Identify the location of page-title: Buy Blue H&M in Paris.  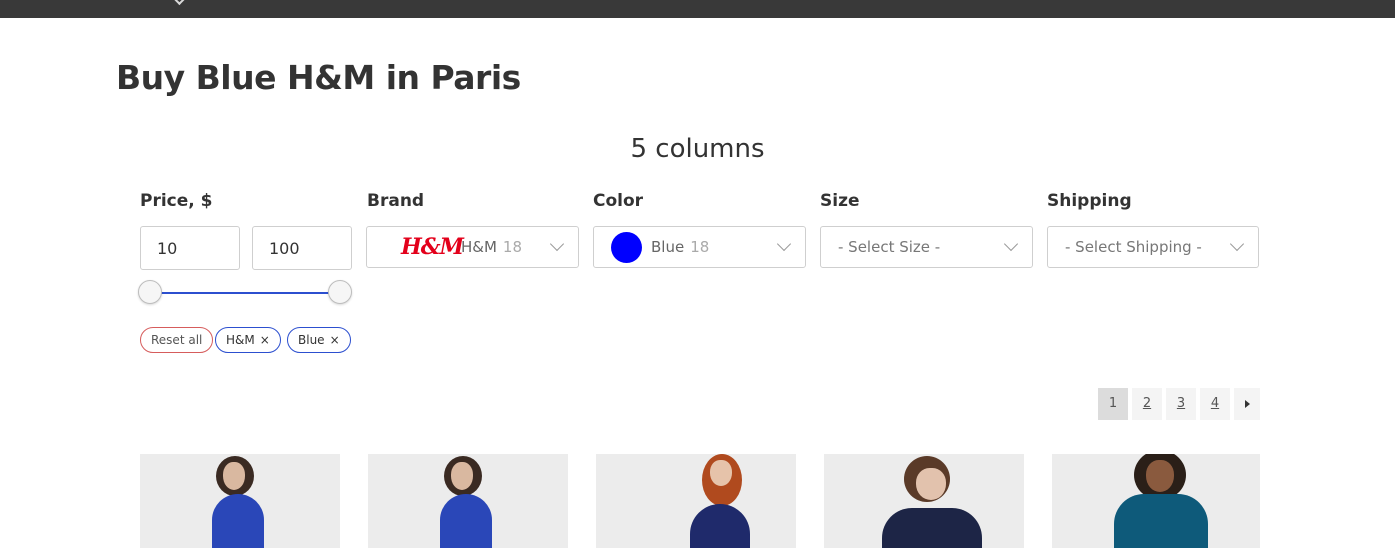
(318, 77).